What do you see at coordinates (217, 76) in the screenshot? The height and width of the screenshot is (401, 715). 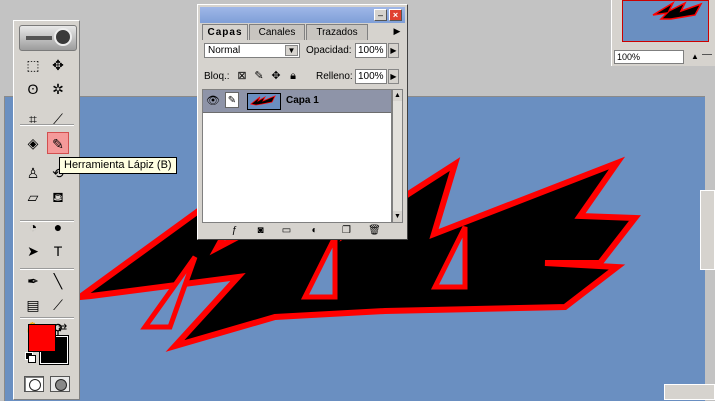 I see `lock-label: Bloq.:` at bounding box center [217, 76].